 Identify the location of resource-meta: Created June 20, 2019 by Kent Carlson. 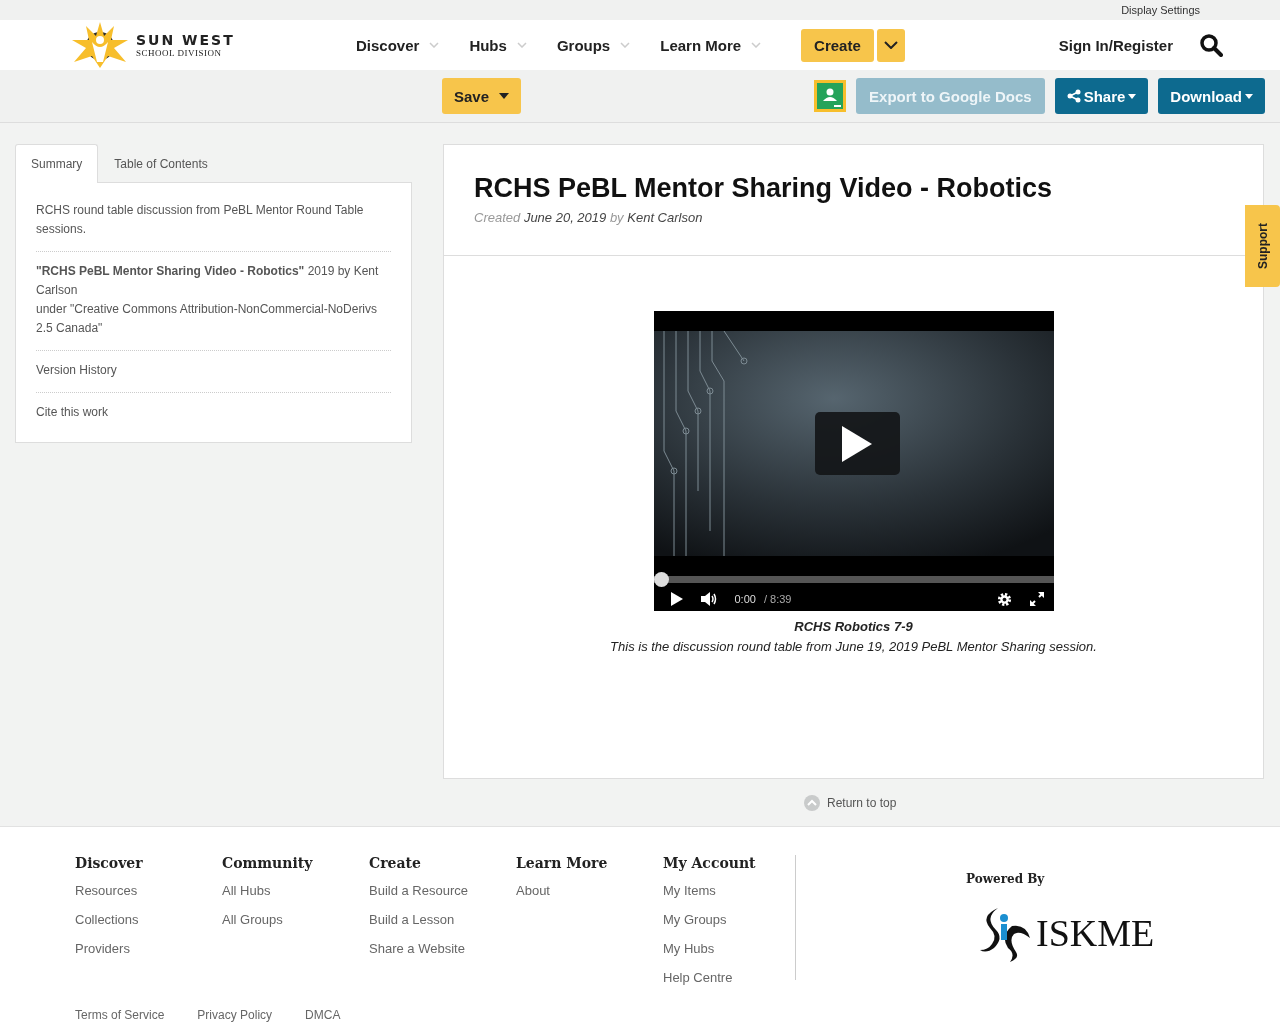
(589, 217).